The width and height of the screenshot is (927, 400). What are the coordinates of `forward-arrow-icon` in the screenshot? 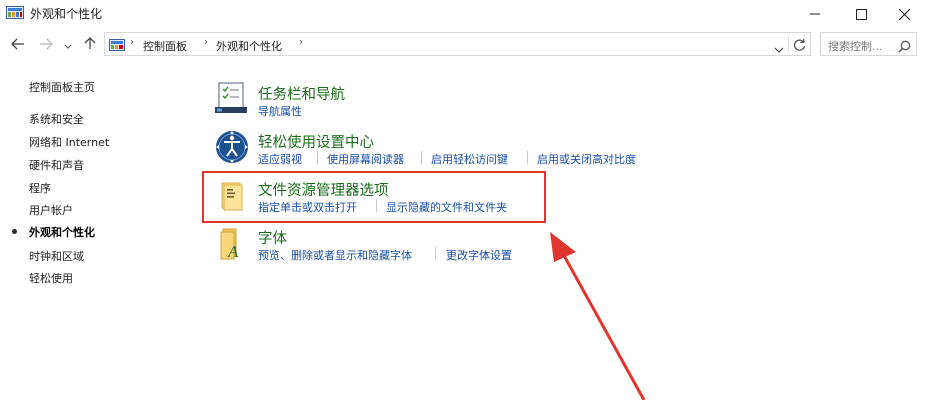 It's located at (46, 44).